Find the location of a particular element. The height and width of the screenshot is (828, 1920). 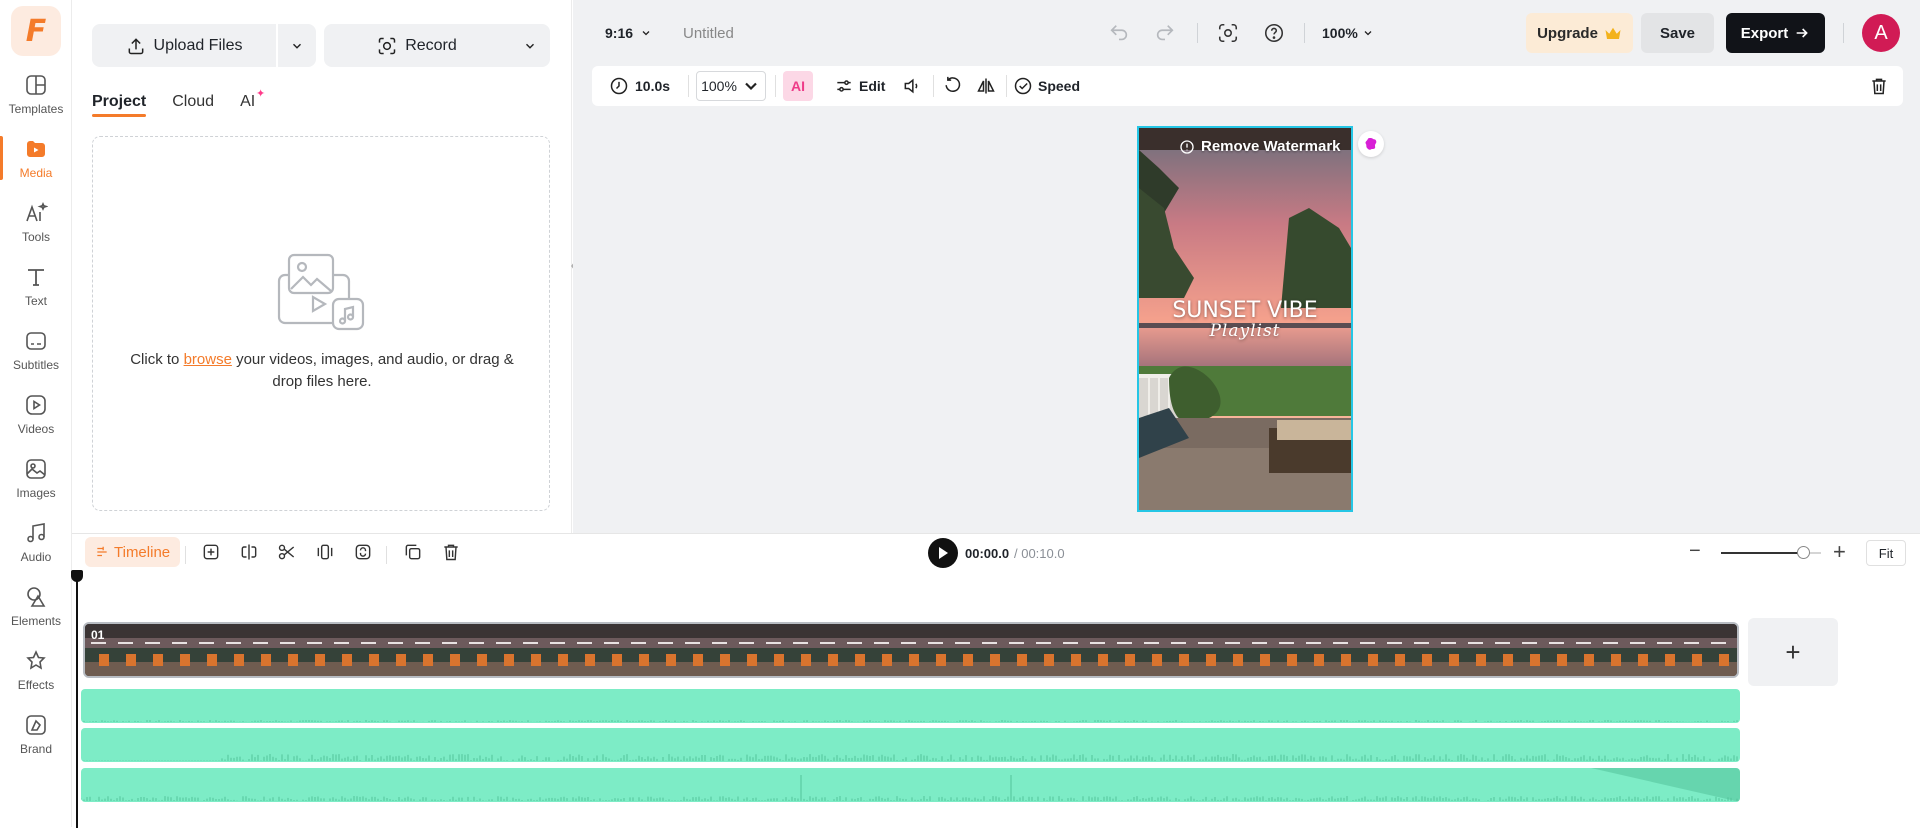

edit-button: Edit is located at coordinates (859, 86).